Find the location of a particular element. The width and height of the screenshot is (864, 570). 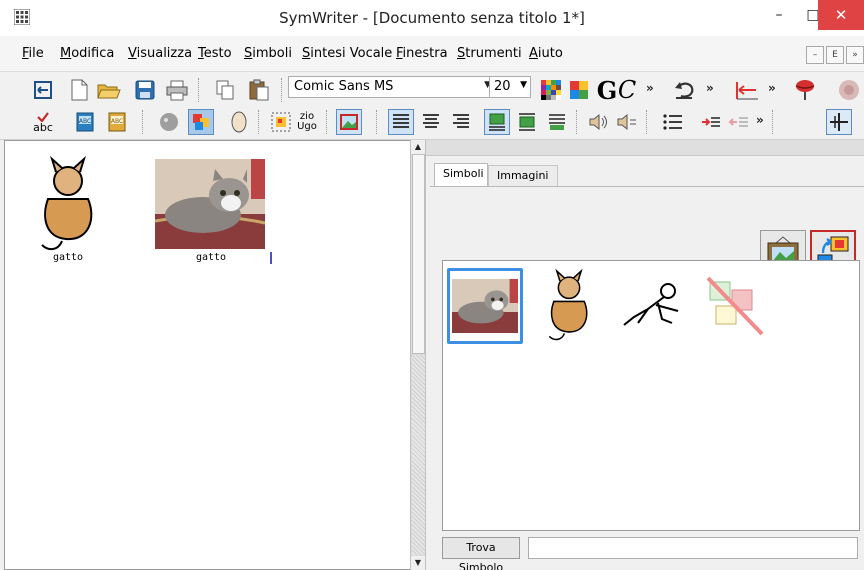

format-toolbar: abc ABC ABC zio Ugo » is located at coordinates (432, 122).